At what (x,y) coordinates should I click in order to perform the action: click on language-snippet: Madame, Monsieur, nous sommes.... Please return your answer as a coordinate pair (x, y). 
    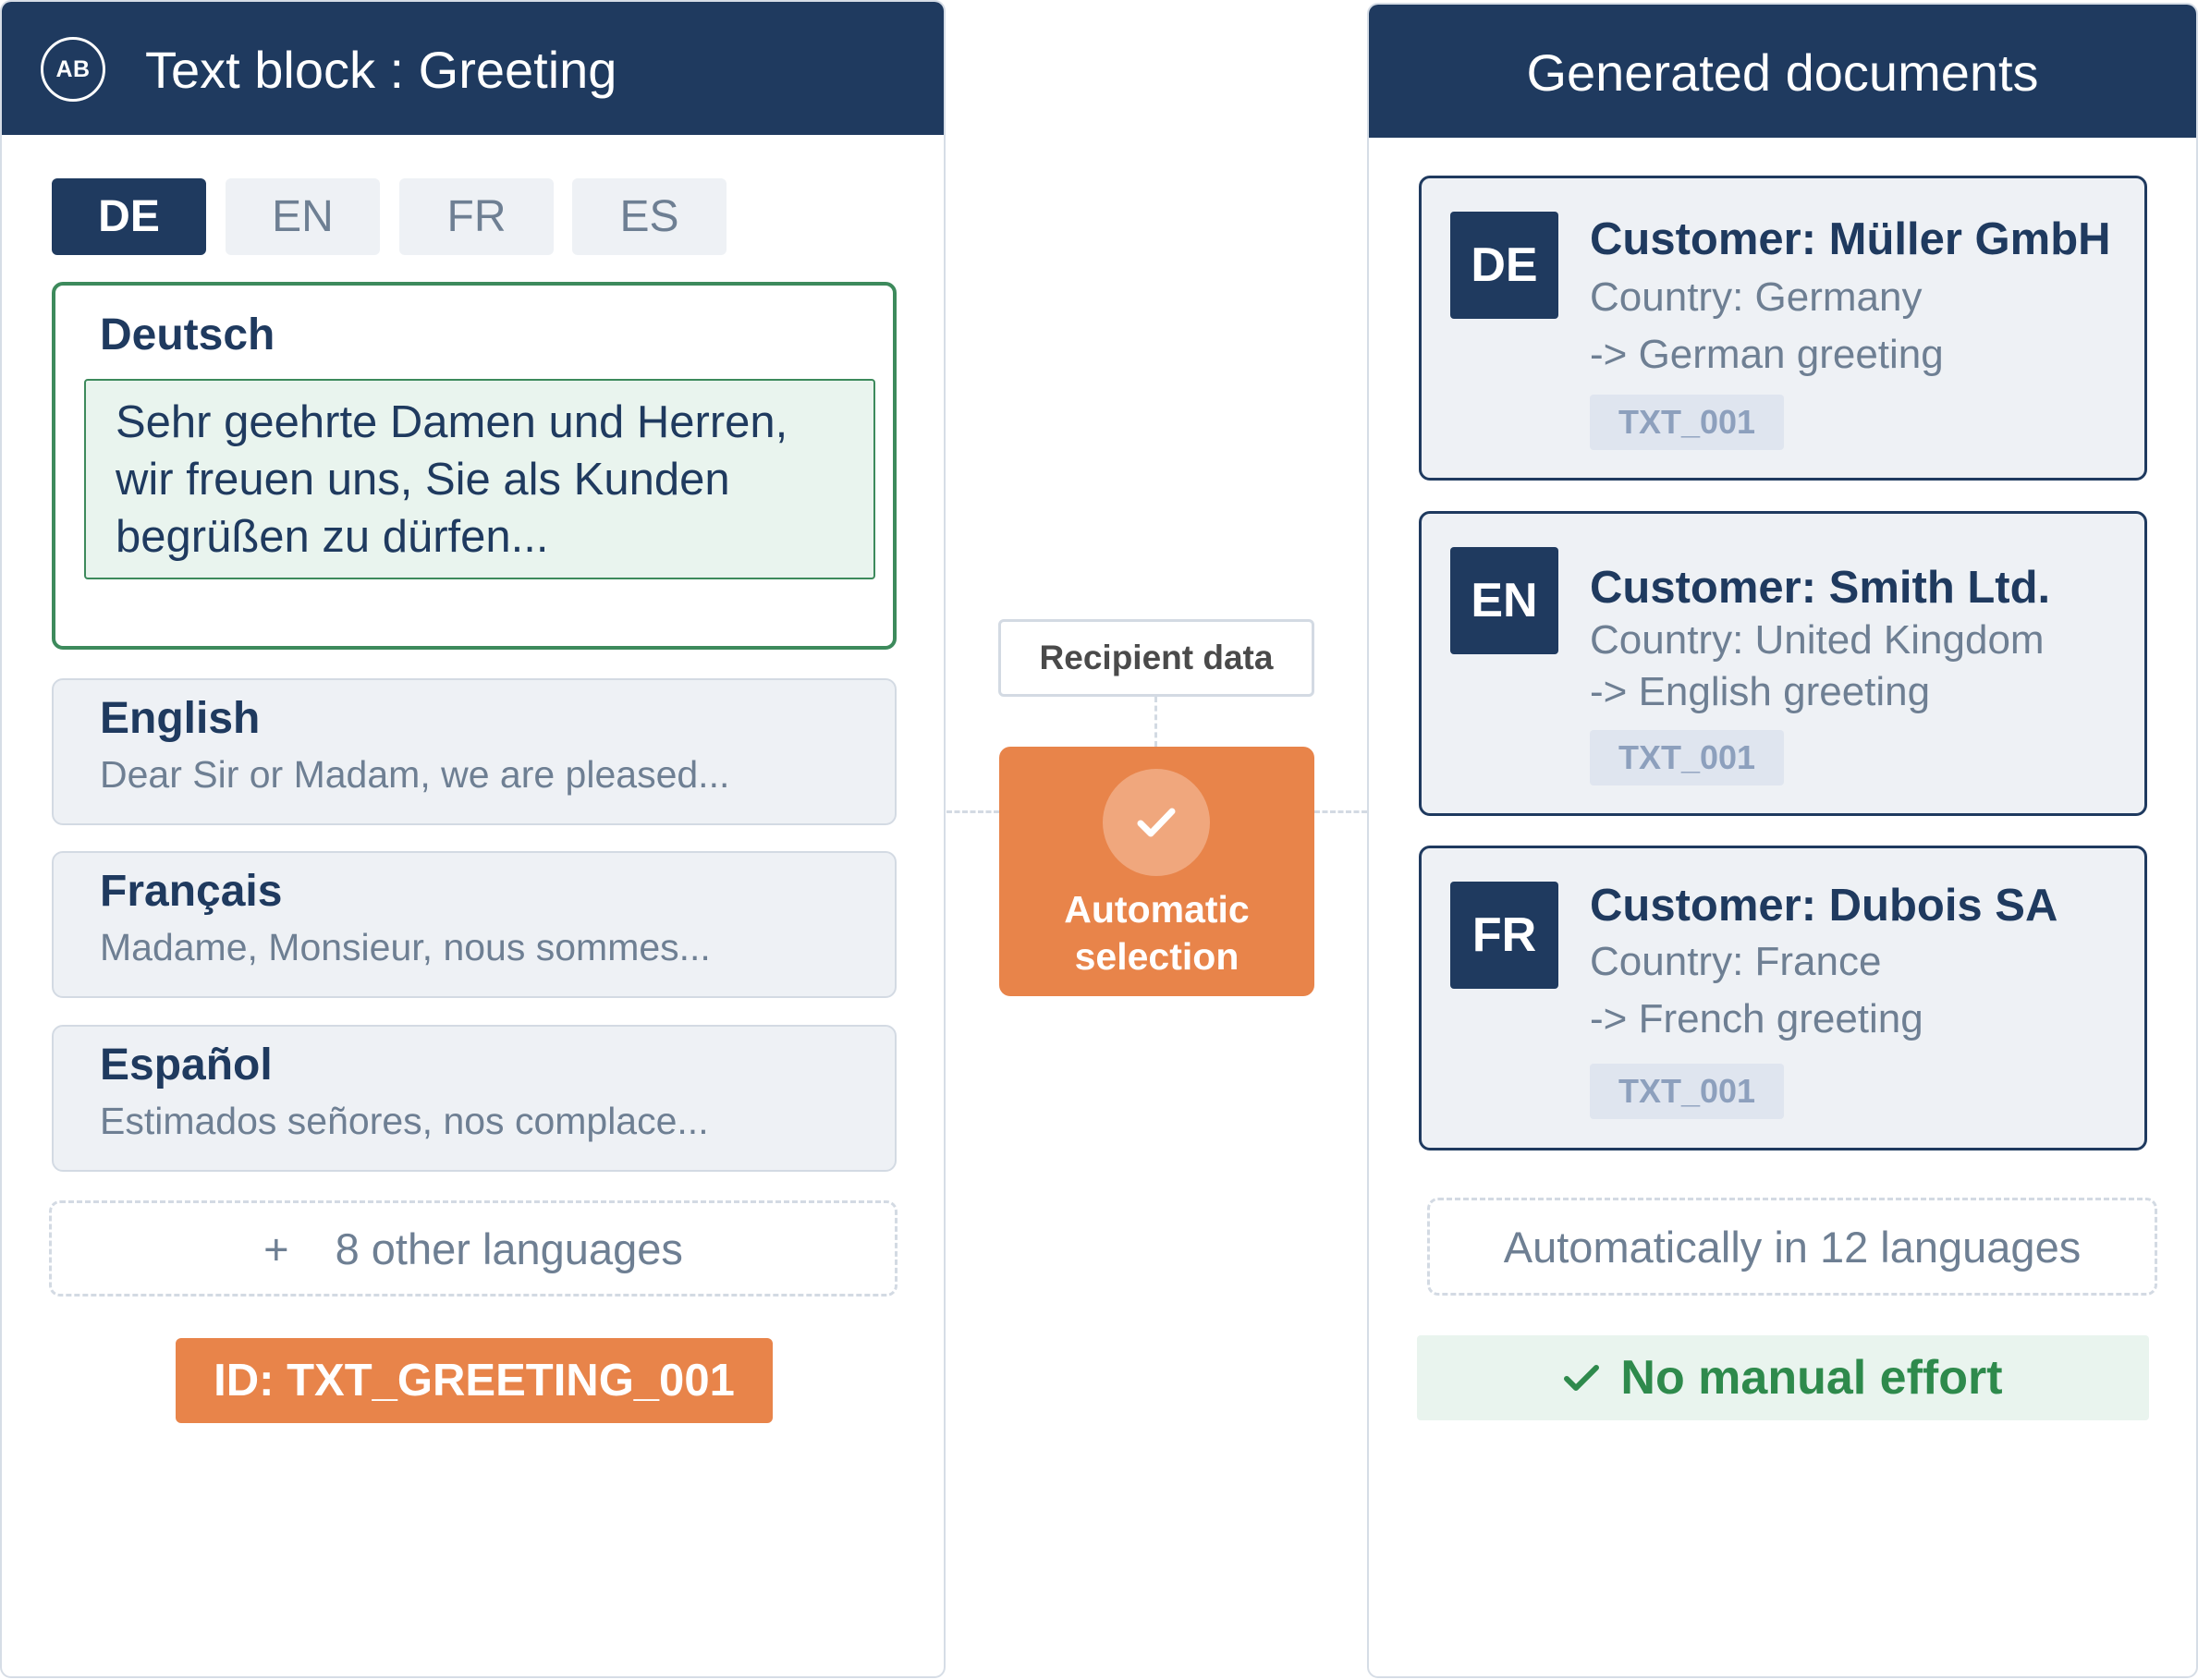
    Looking at the image, I should click on (405, 947).